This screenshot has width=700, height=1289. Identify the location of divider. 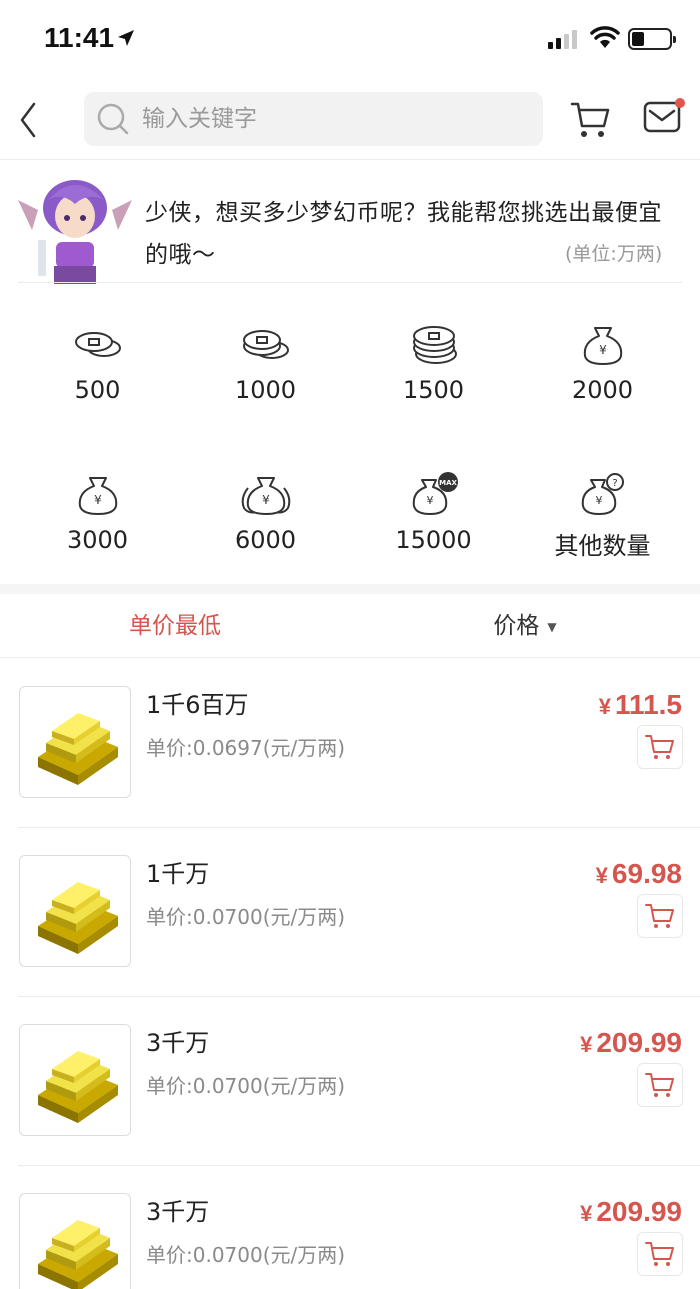
(350, 282).